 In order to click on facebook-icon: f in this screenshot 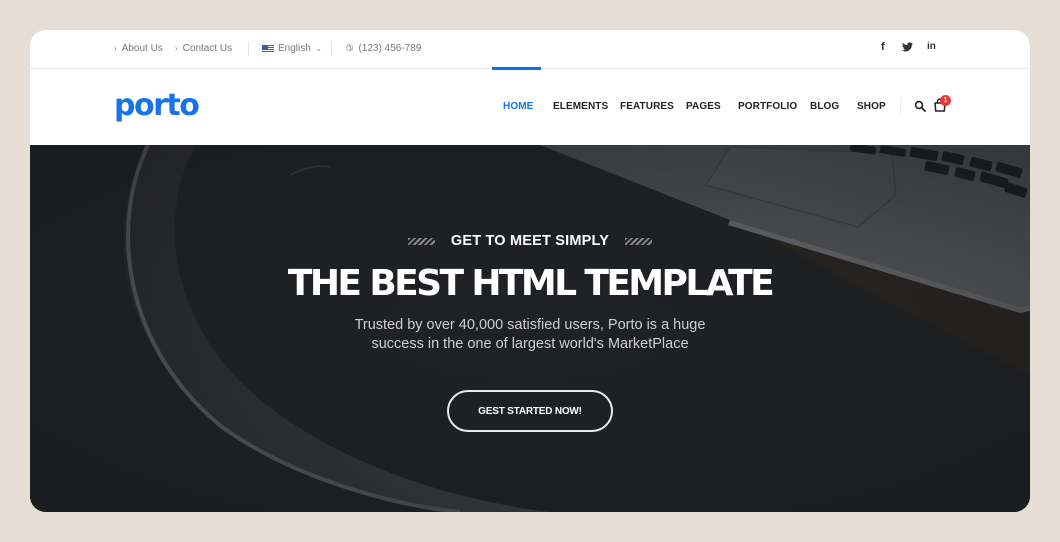, I will do `click(883, 47)`.